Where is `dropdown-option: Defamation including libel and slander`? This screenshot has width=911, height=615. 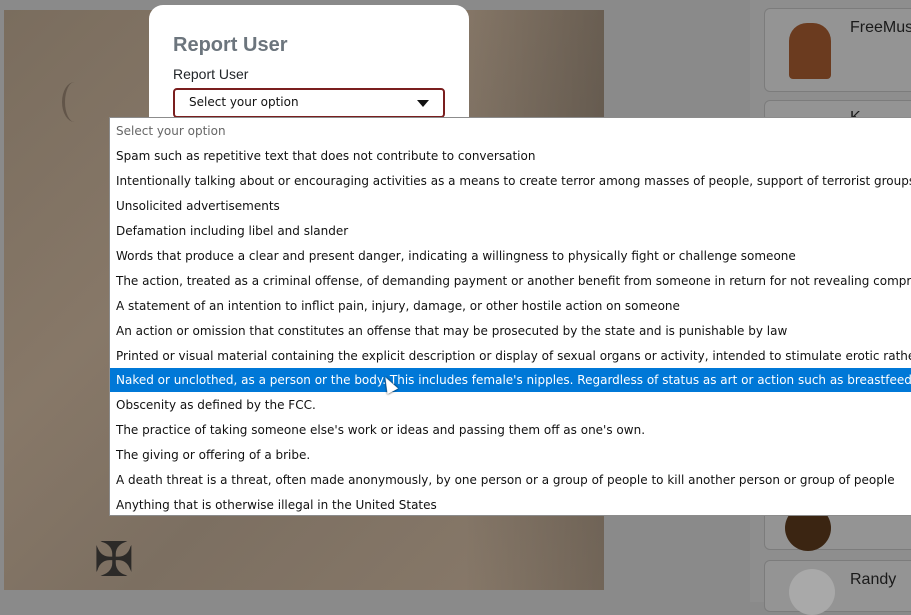 dropdown-option: Defamation including libel and slander is located at coordinates (510, 231).